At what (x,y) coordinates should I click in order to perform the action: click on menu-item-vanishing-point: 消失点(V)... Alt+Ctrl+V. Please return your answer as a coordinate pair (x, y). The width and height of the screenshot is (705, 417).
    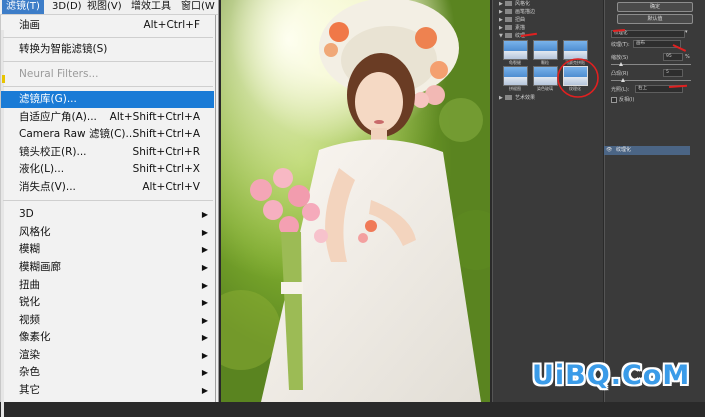
    Looking at the image, I should click on (107, 187).